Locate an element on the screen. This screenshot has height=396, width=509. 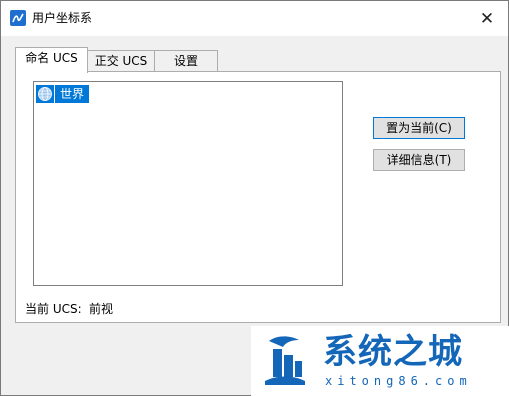
watermark-url: xitong86.com is located at coordinates (398, 381).